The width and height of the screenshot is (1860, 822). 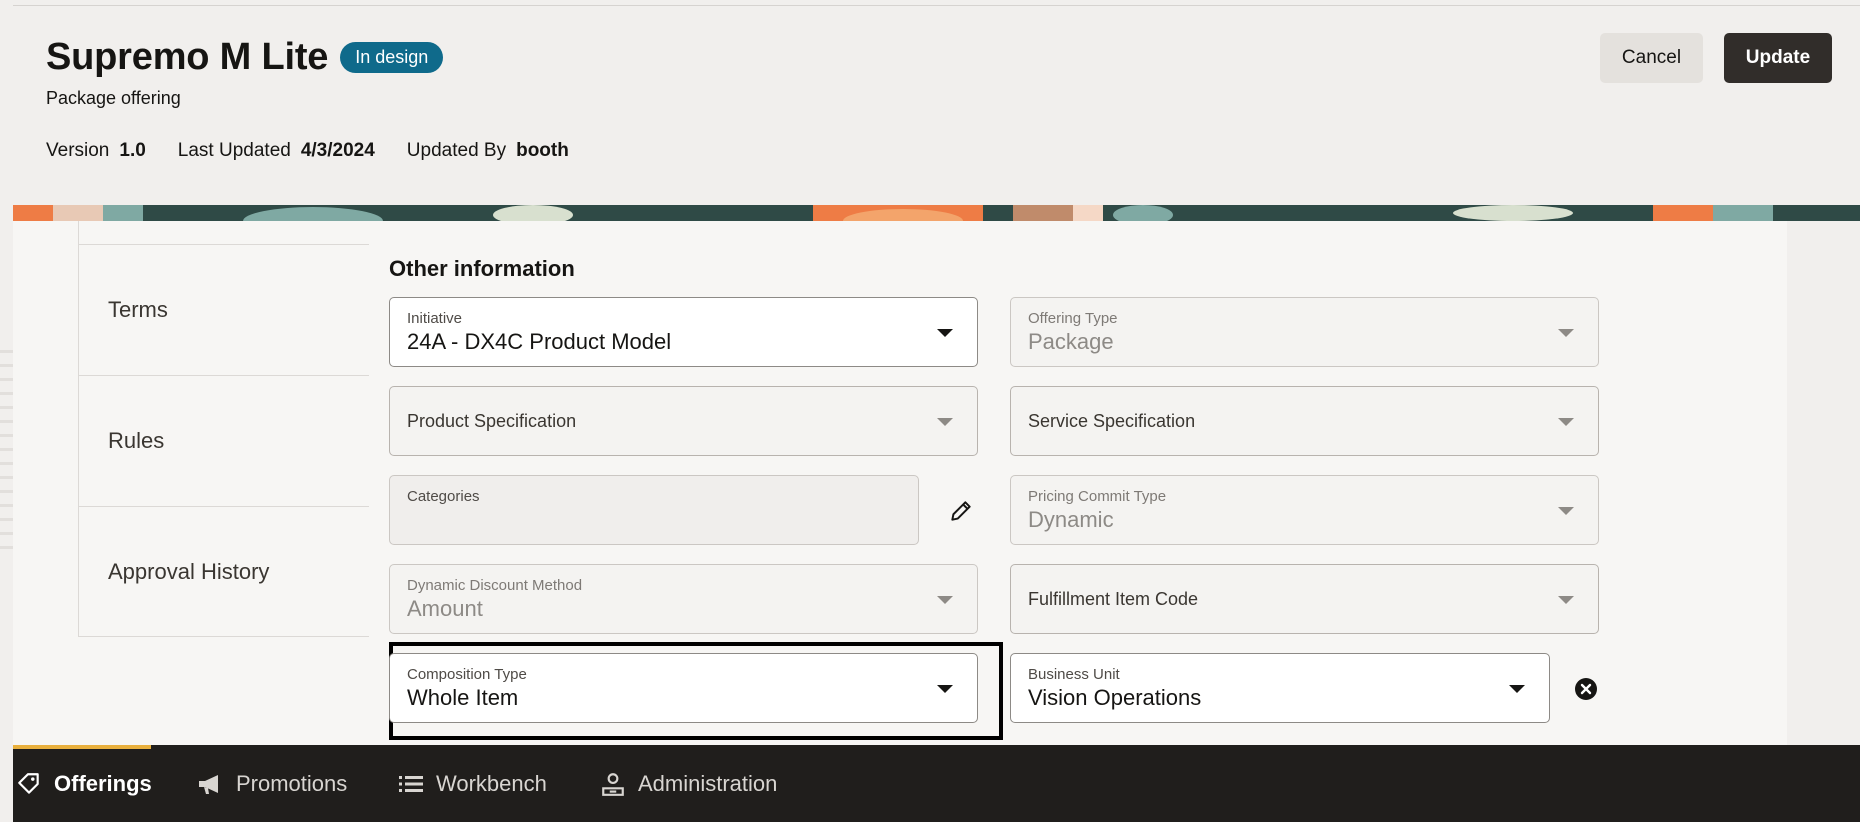 What do you see at coordinates (337, 150) in the screenshot?
I see `meta-value: 4/3/2024` at bounding box center [337, 150].